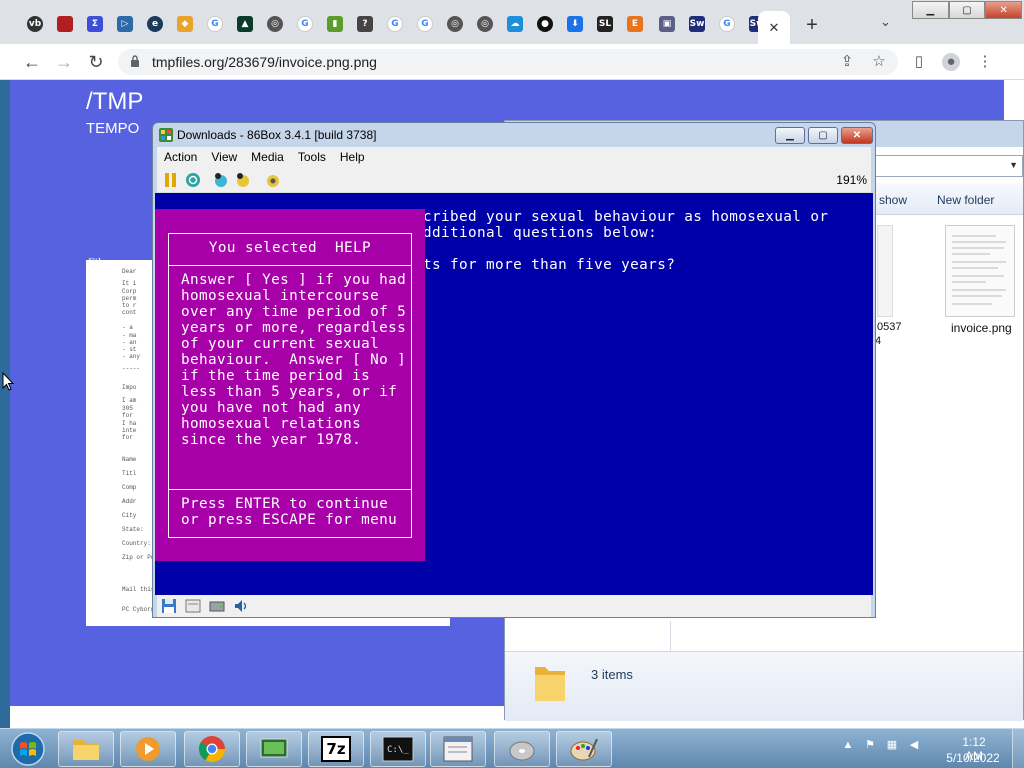  What do you see at coordinates (885, 22) in the screenshot?
I see `tab-search-button: ⌄` at bounding box center [885, 22].